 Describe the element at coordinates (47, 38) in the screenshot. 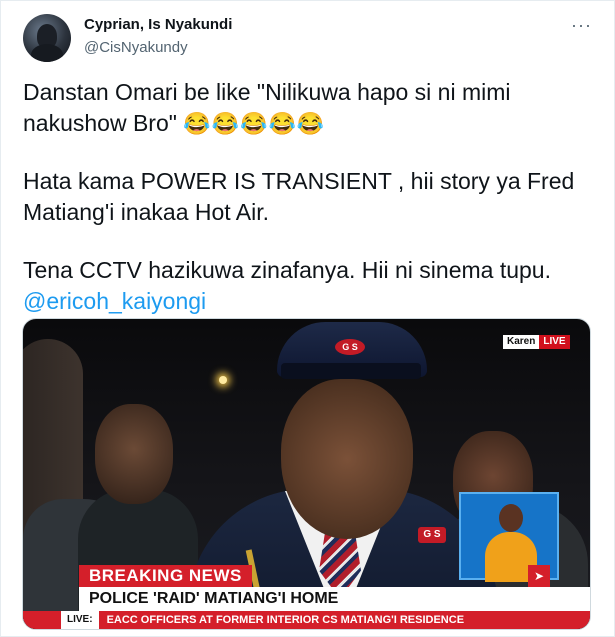

I see `author-avatar` at that location.